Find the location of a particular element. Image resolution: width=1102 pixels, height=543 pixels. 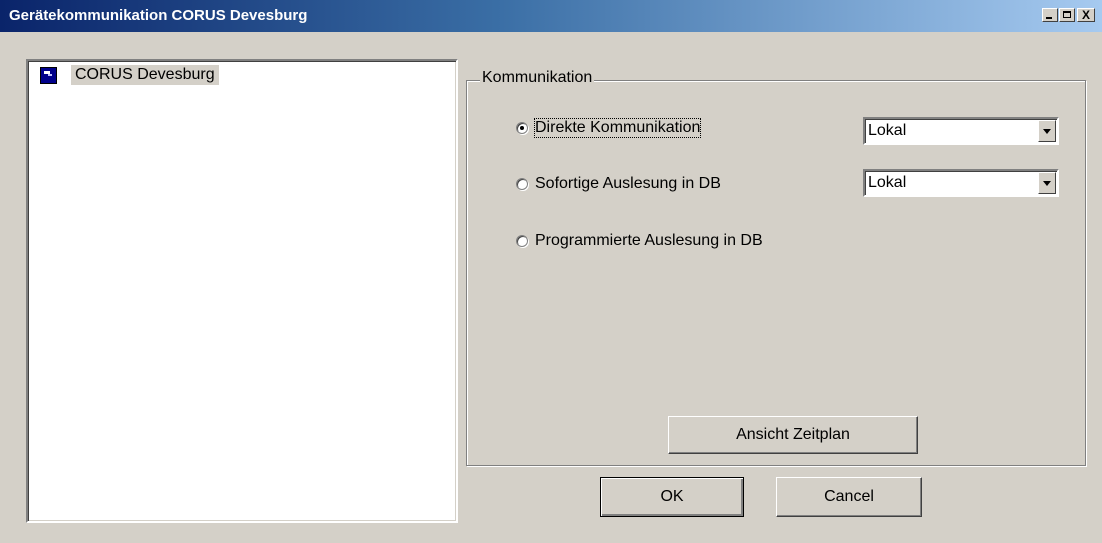

radio-label: Direkte Kommunikation is located at coordinates (617, 128).